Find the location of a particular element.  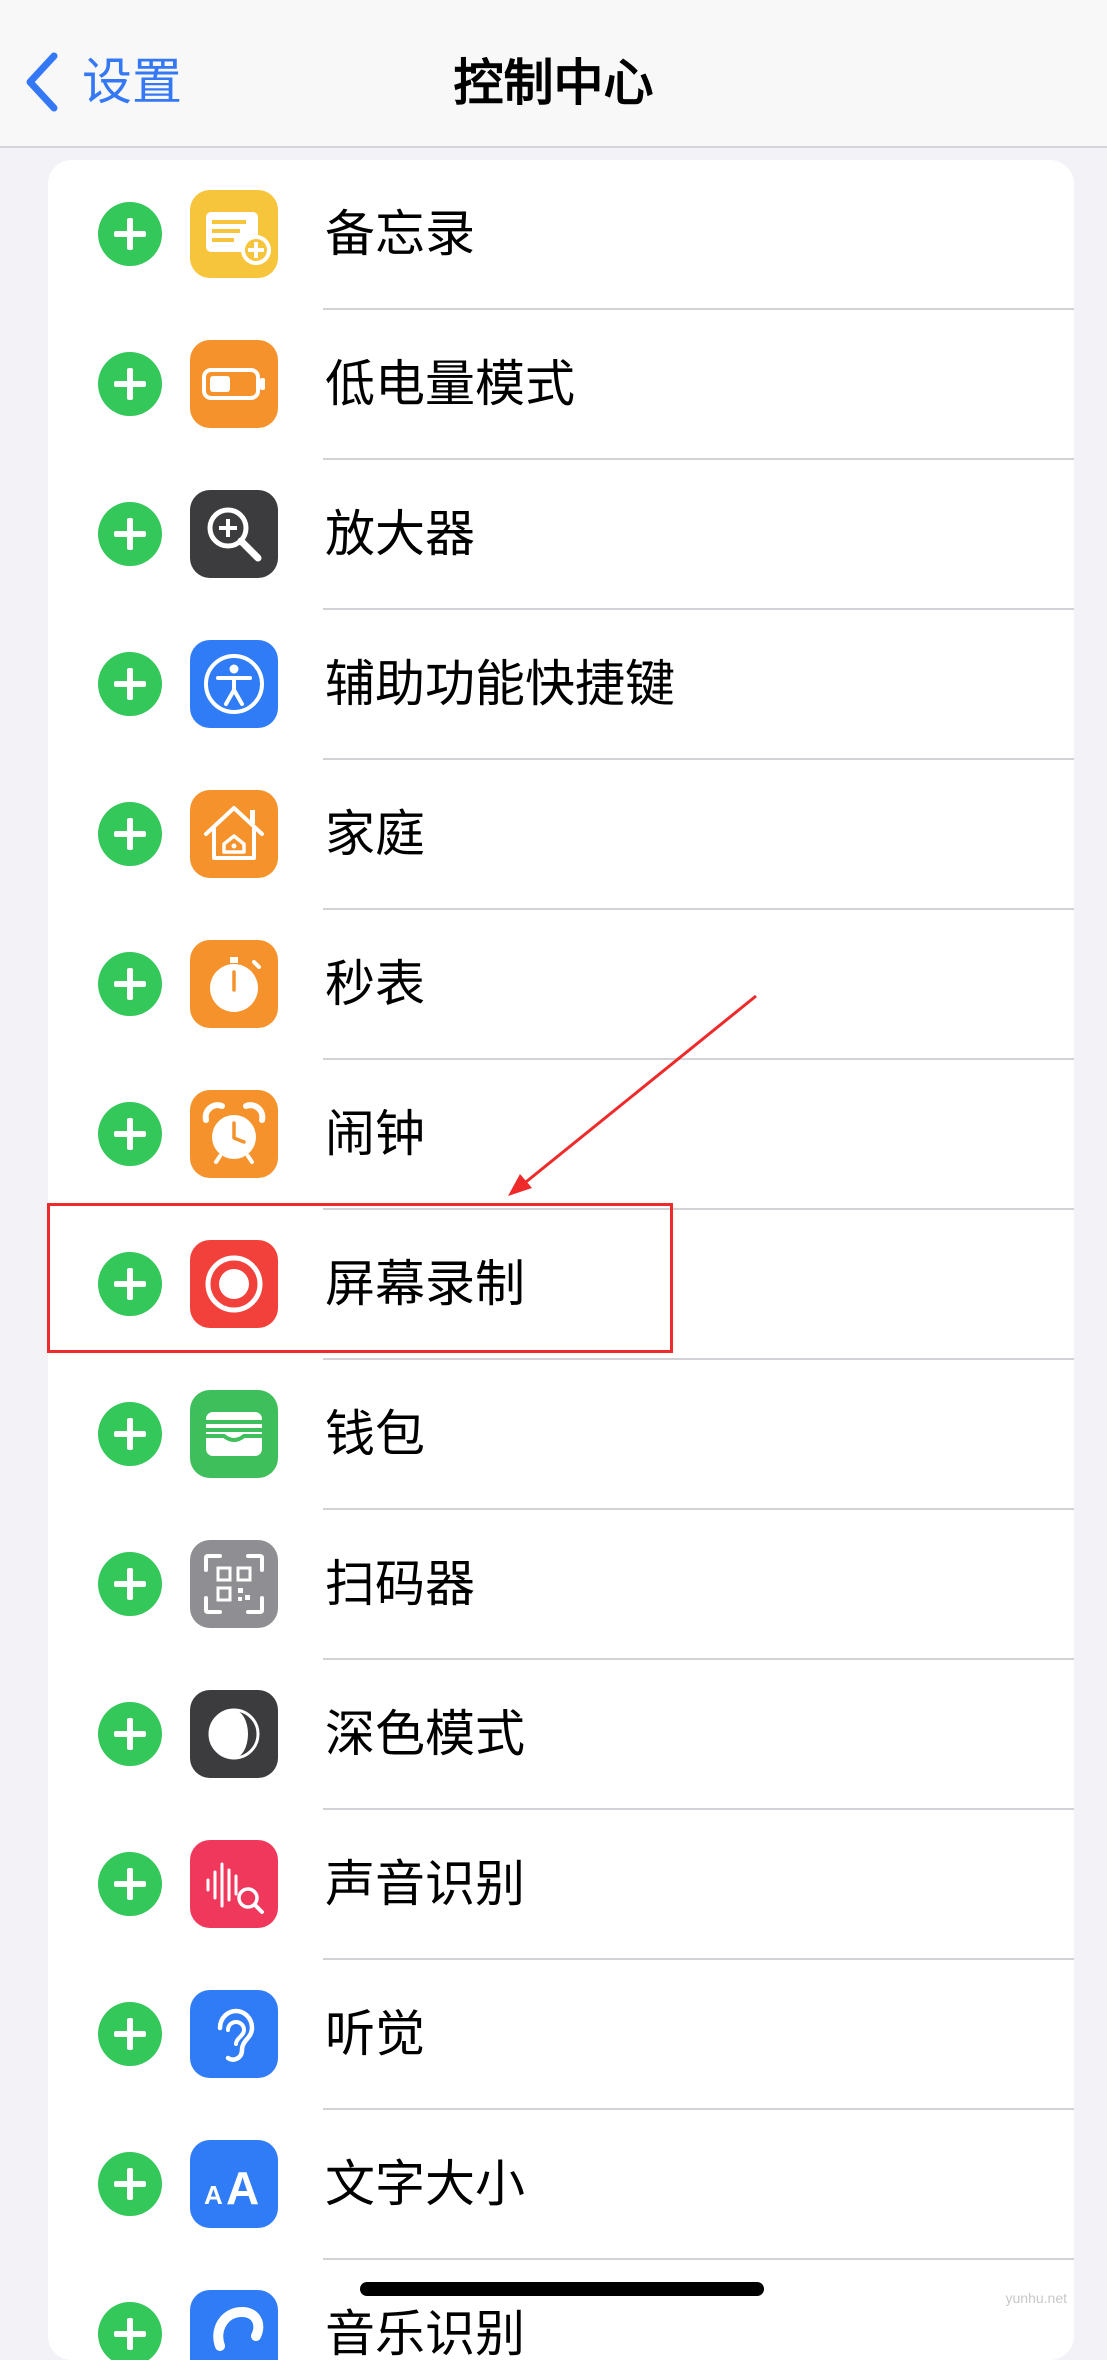

home-indicator is located at coordinates (562, 2289).